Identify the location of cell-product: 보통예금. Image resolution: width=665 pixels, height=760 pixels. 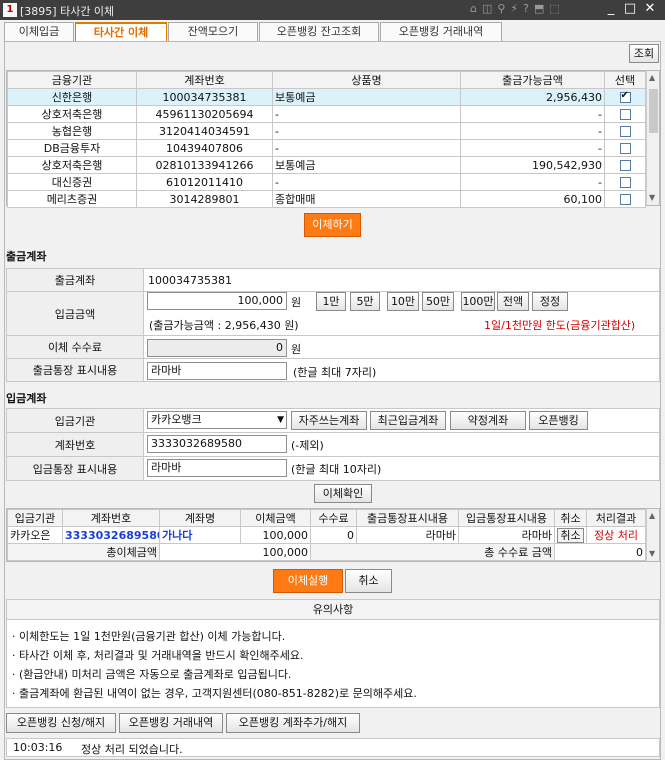
(366, 165).